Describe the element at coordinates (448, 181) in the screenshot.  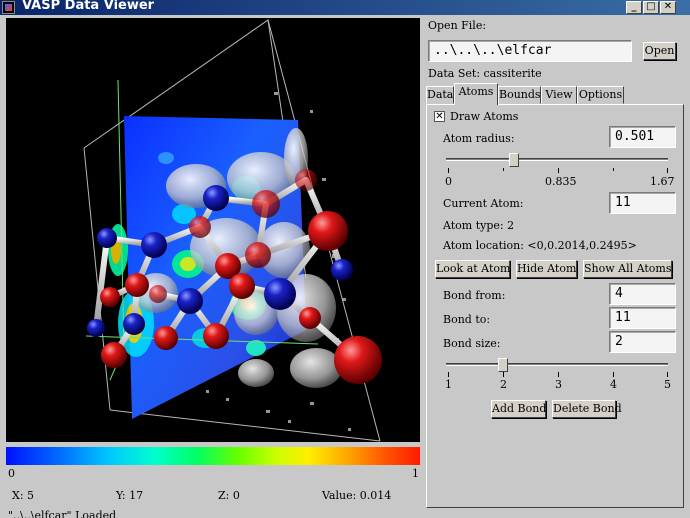
I see `radius-min-label: 0` at that location.